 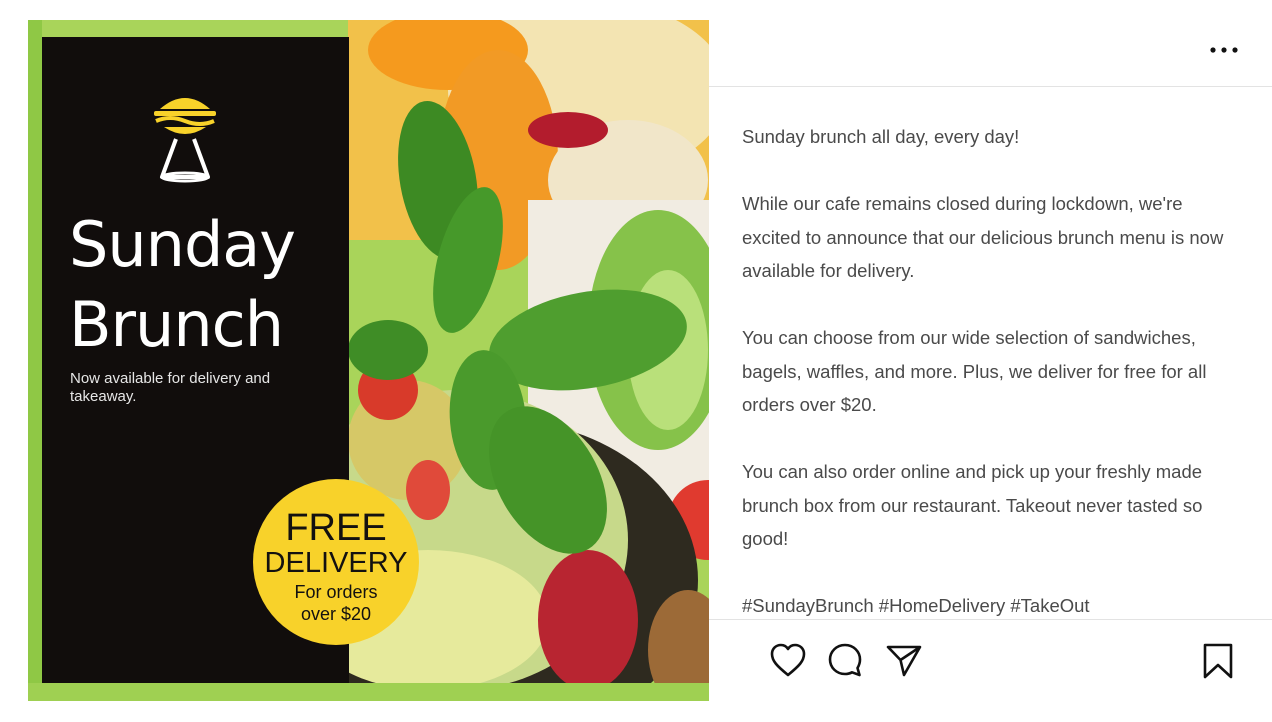 What do you see at coordinates (336, 592) in the screenshot?
I see `badge-line1: For orders` at bounding box center [336, 592].